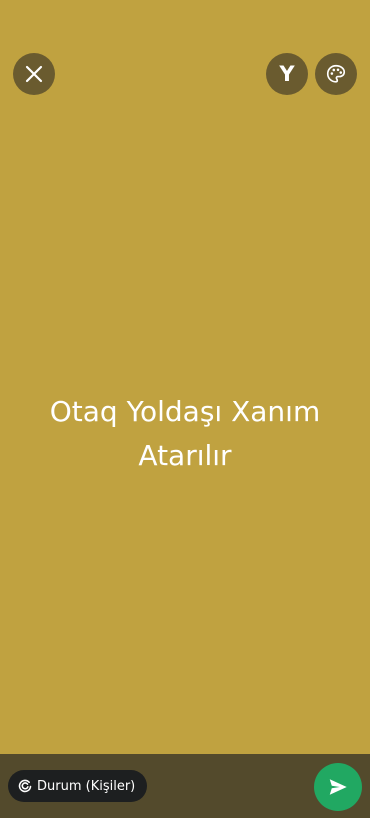  What do you see at coordinates (25, 786) in the screenshot?
I see `status-ring-icon` at bounding box center [25, 786].